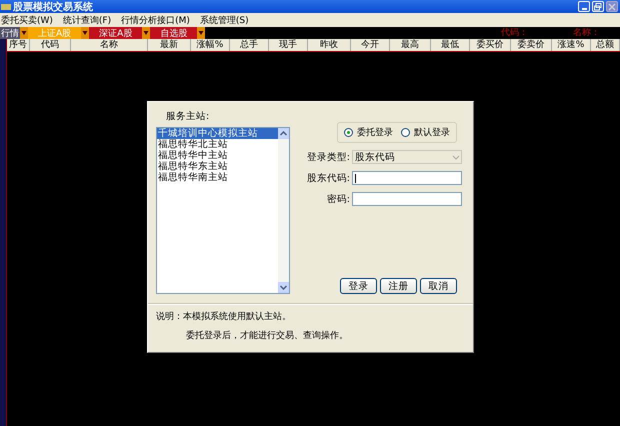  Describe the element at coordinates (267, 335) in the screenshot. I see `note-text: 委托登录后，才能进行交易、查询操作。` at that location.